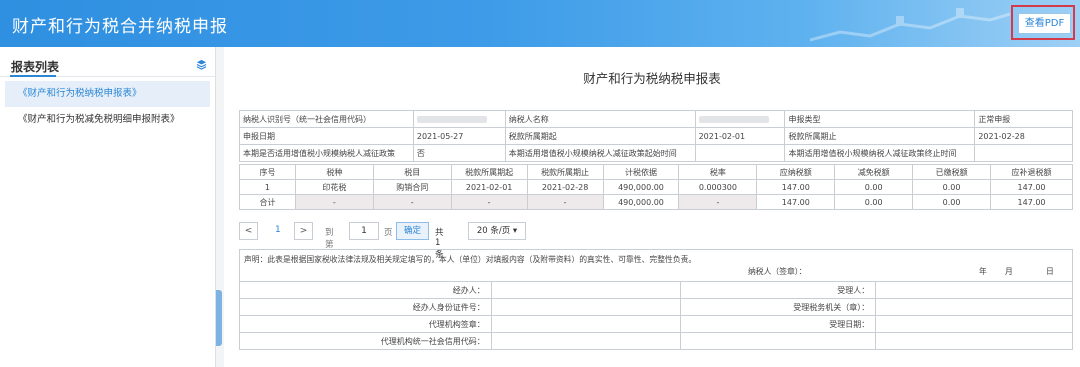 The height and width of the screenshot is (367, 1080). What do you see at coordinates (33, 76) in the screenshot?
I see `sidebar-title-underline` at bounding box center [33, 76].